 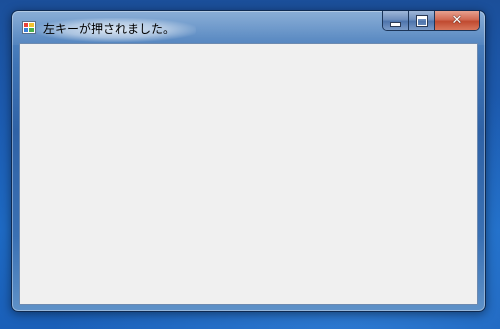 I want to click on title-bar: 左キーが押されました。 ✕, so click(x=248, y=27).